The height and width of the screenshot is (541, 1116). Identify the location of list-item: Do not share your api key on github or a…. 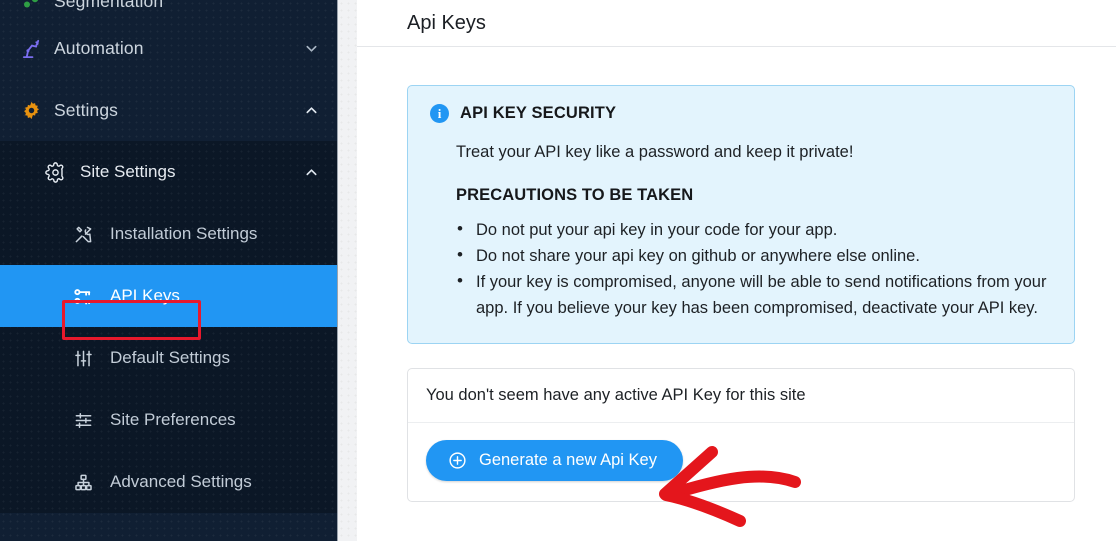
(754, 255).